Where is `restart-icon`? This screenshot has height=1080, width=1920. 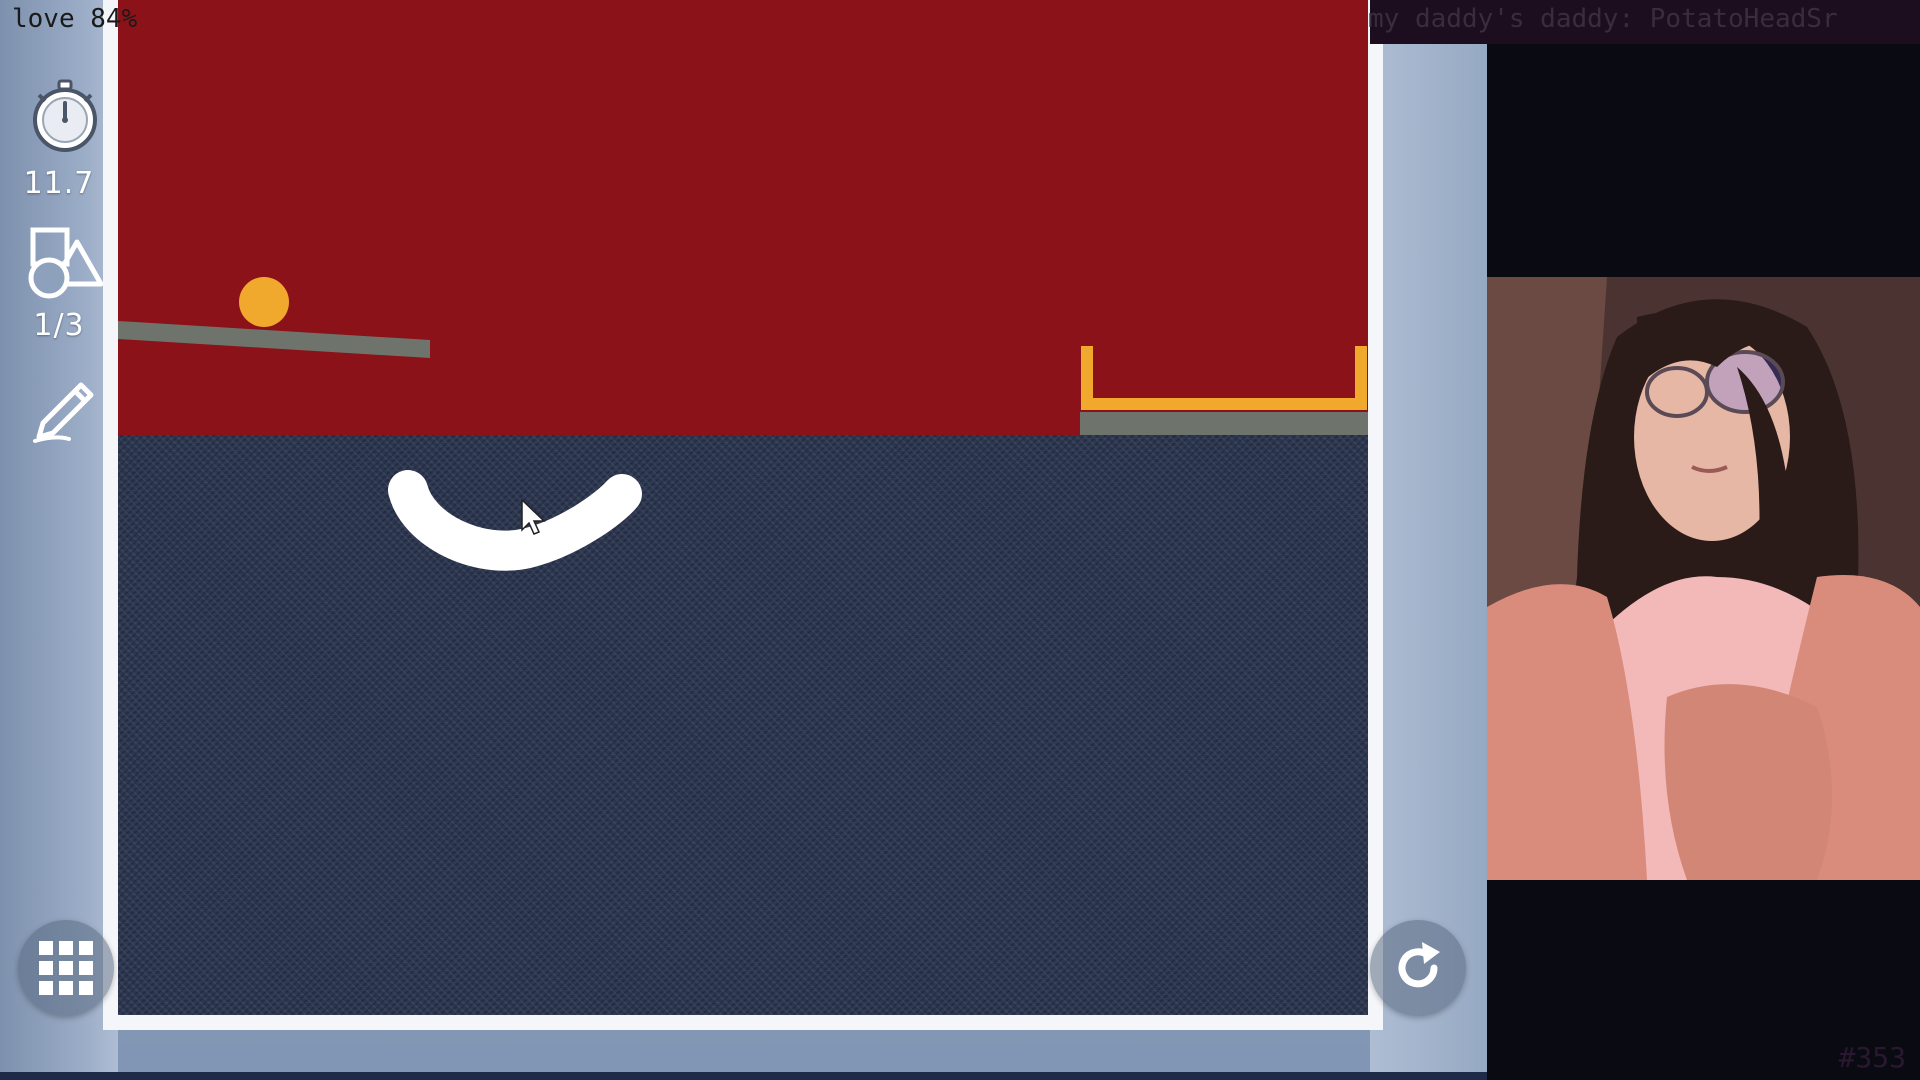
restart-icon is located at coordinates (1419, 965).